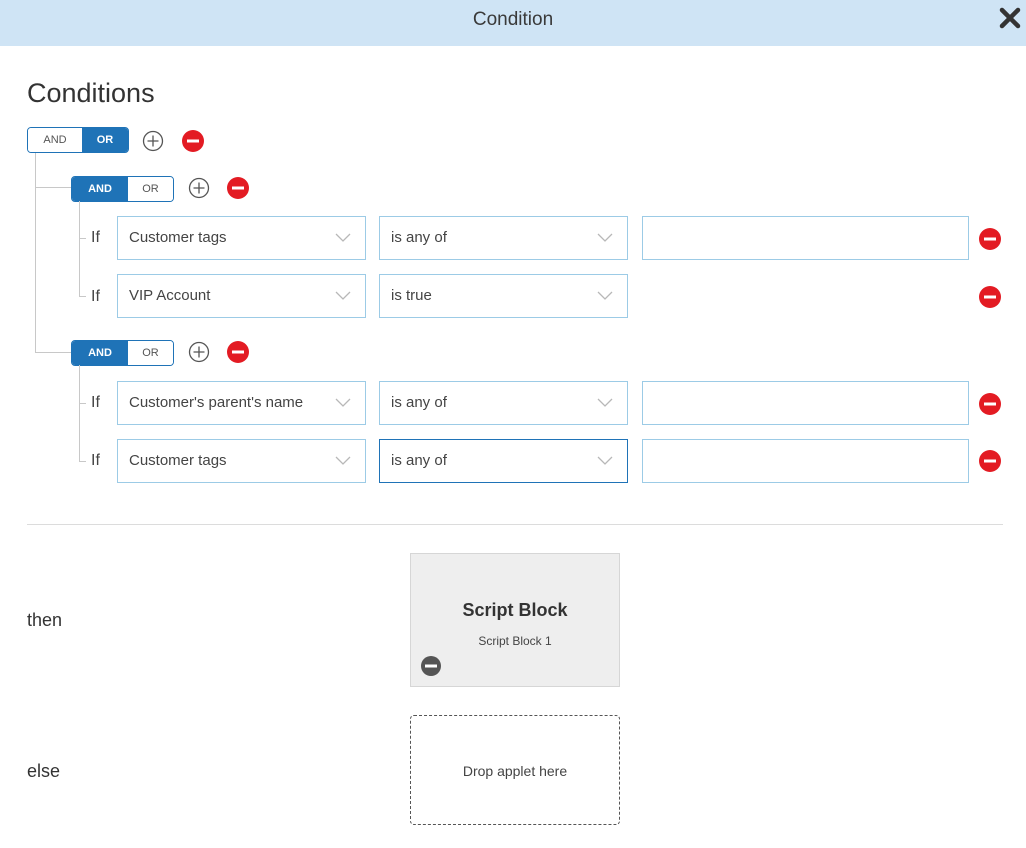 This screenshot has height=848, width=1026. What do you see at coordinates (105, 140) in the screenshot?
I see `root-or-option: OR` at bounding box center [105, 140].